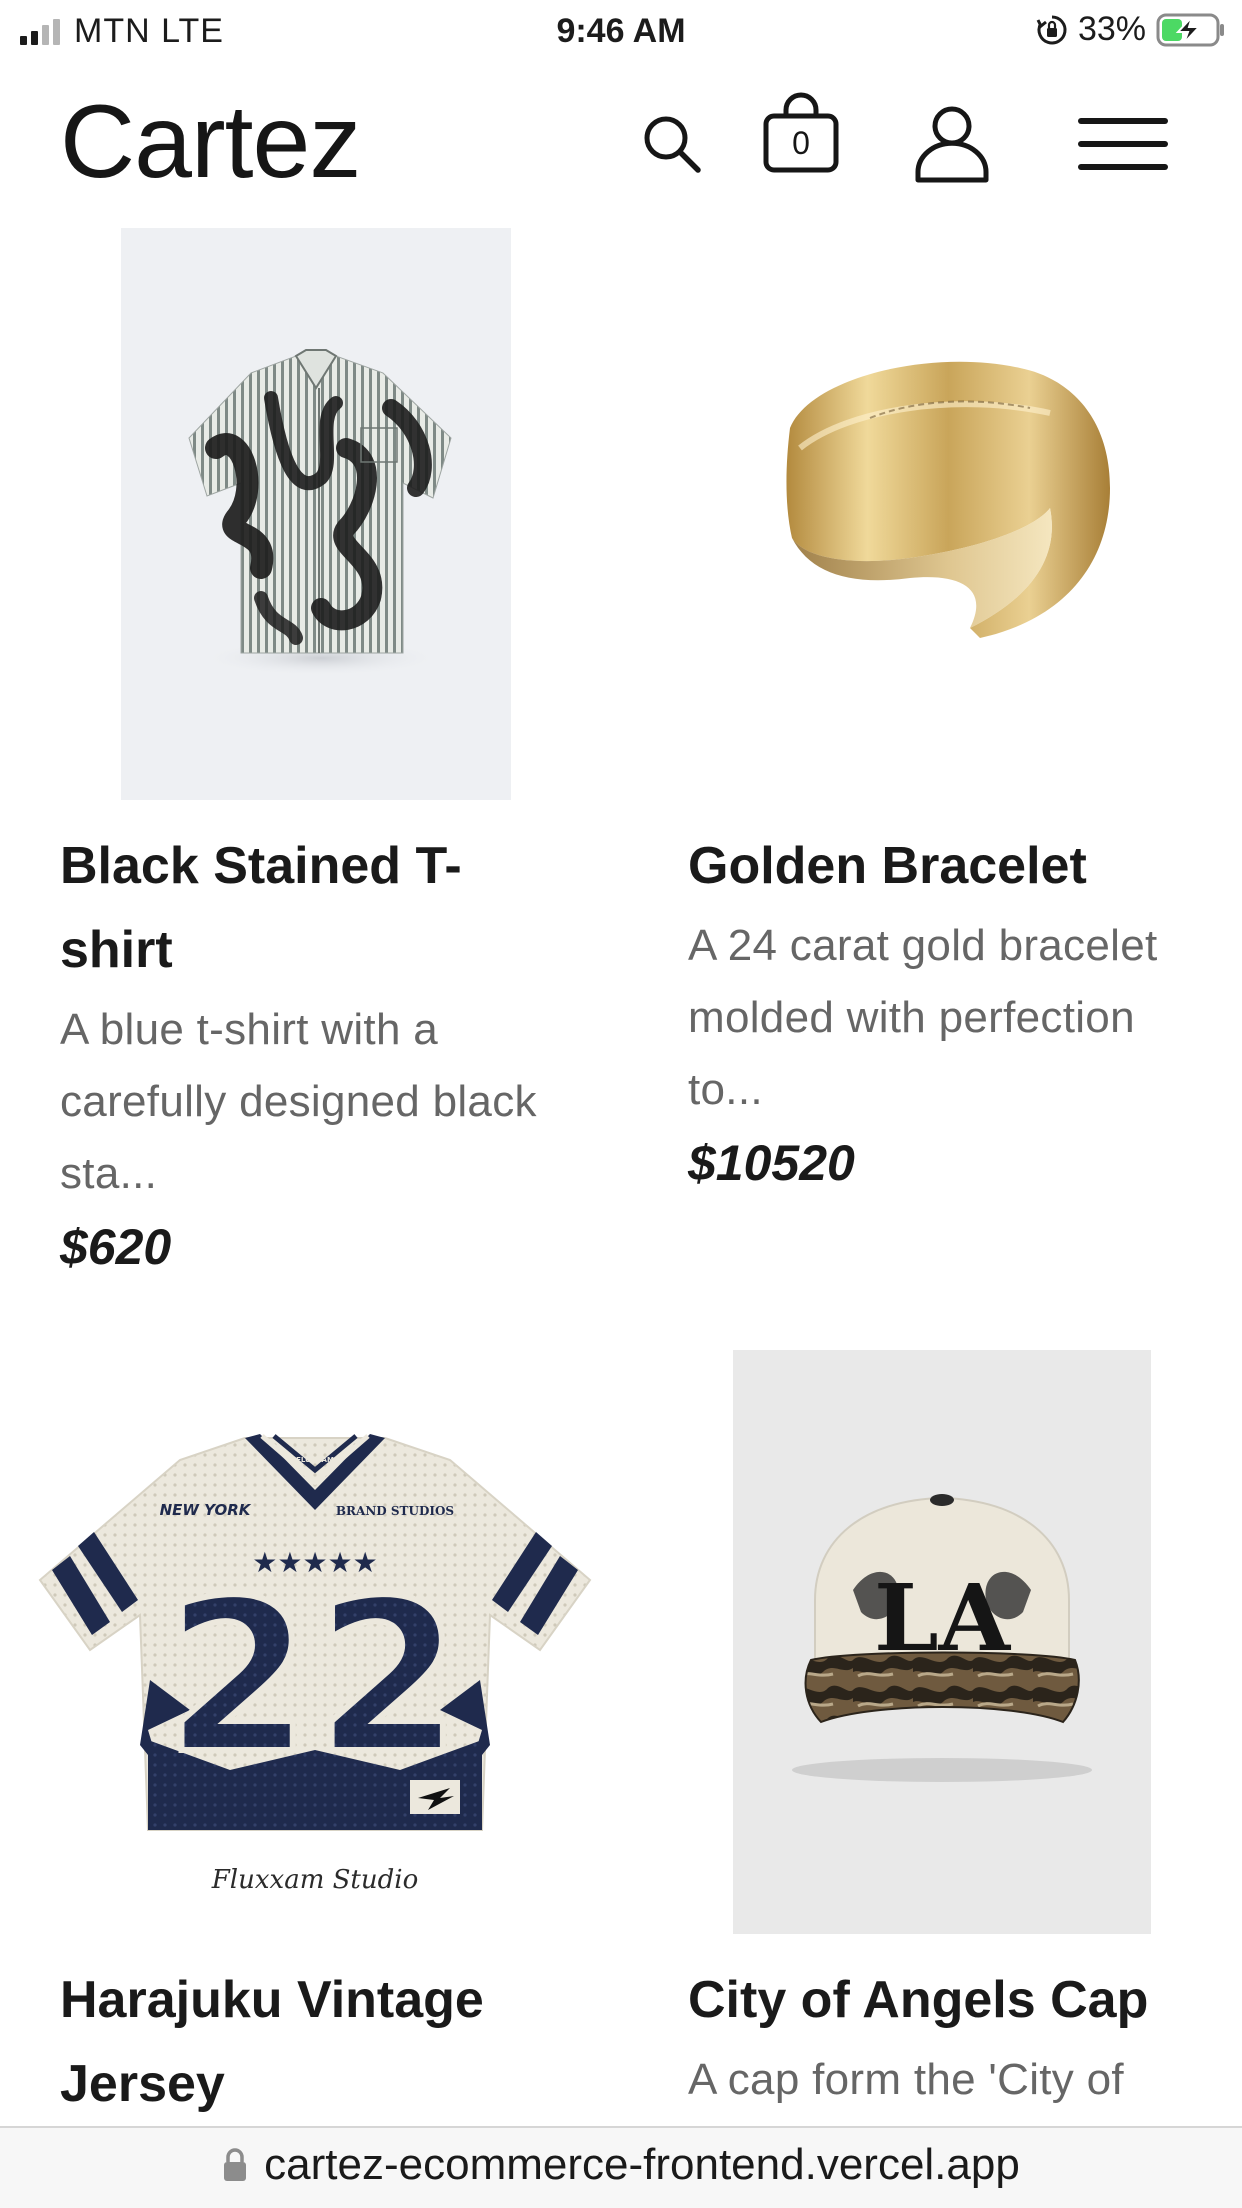 The width and height of the screenshot is (1242, 2208). What do you see at coordinates (315, 1677) in the screenshot?
I see `jersey-number: 22` at bounding box center [315, 1677].